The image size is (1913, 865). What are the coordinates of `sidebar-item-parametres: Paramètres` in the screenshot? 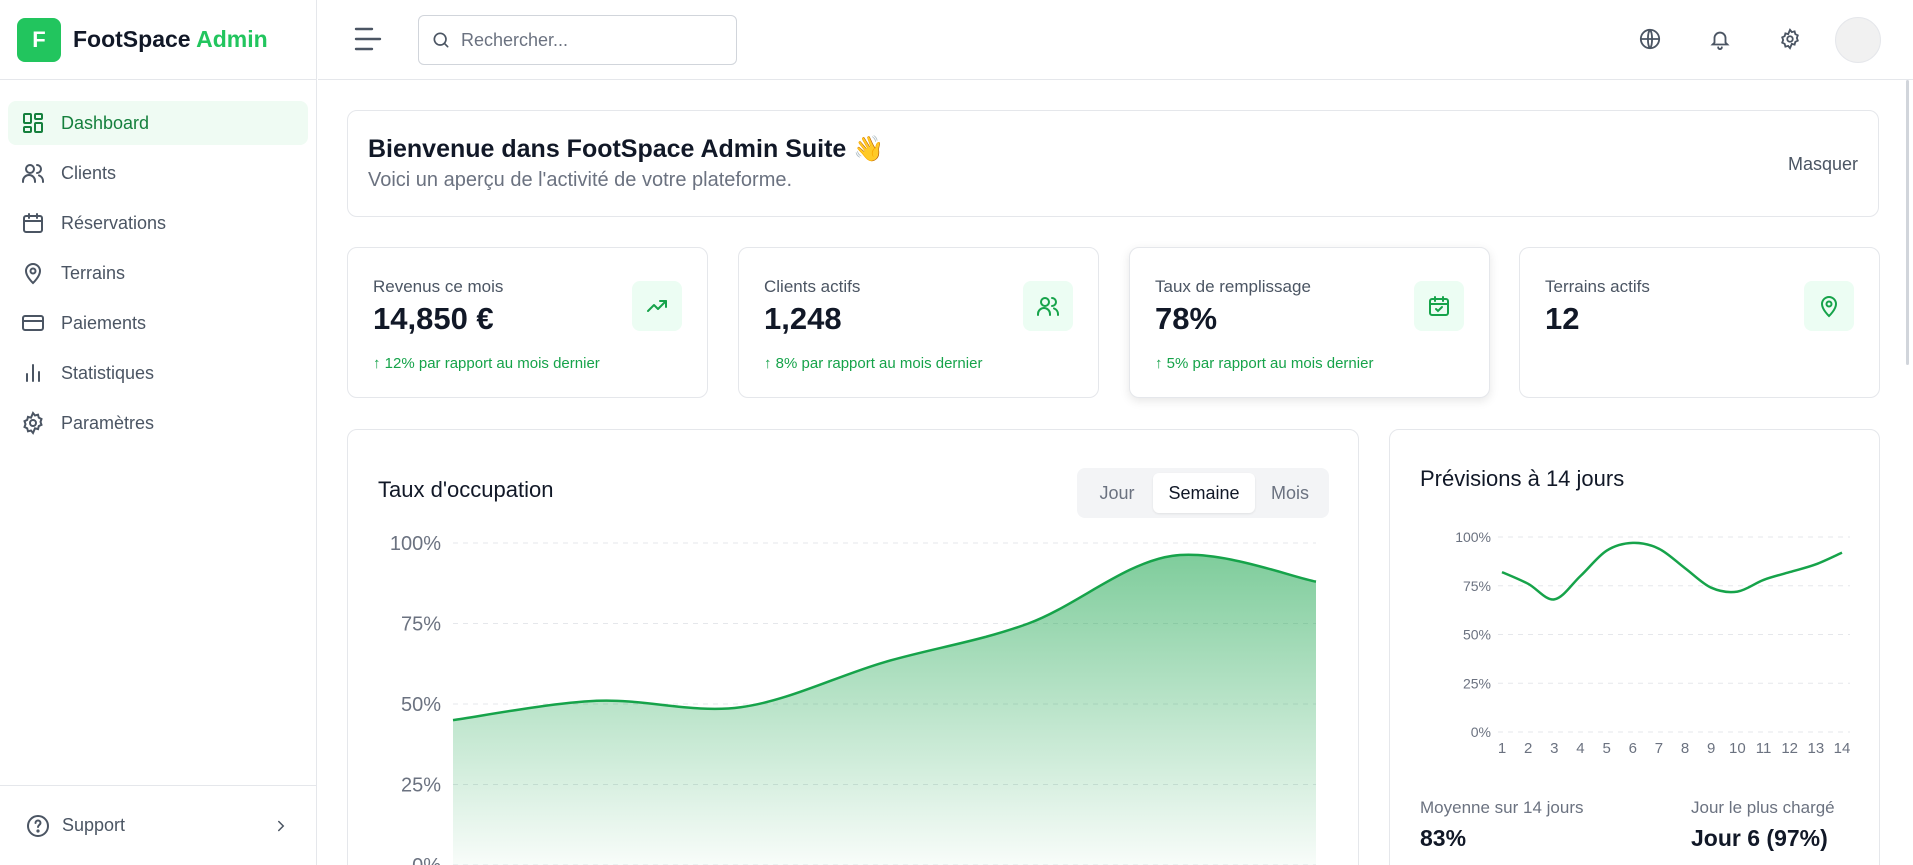 It's located at (158, 423).